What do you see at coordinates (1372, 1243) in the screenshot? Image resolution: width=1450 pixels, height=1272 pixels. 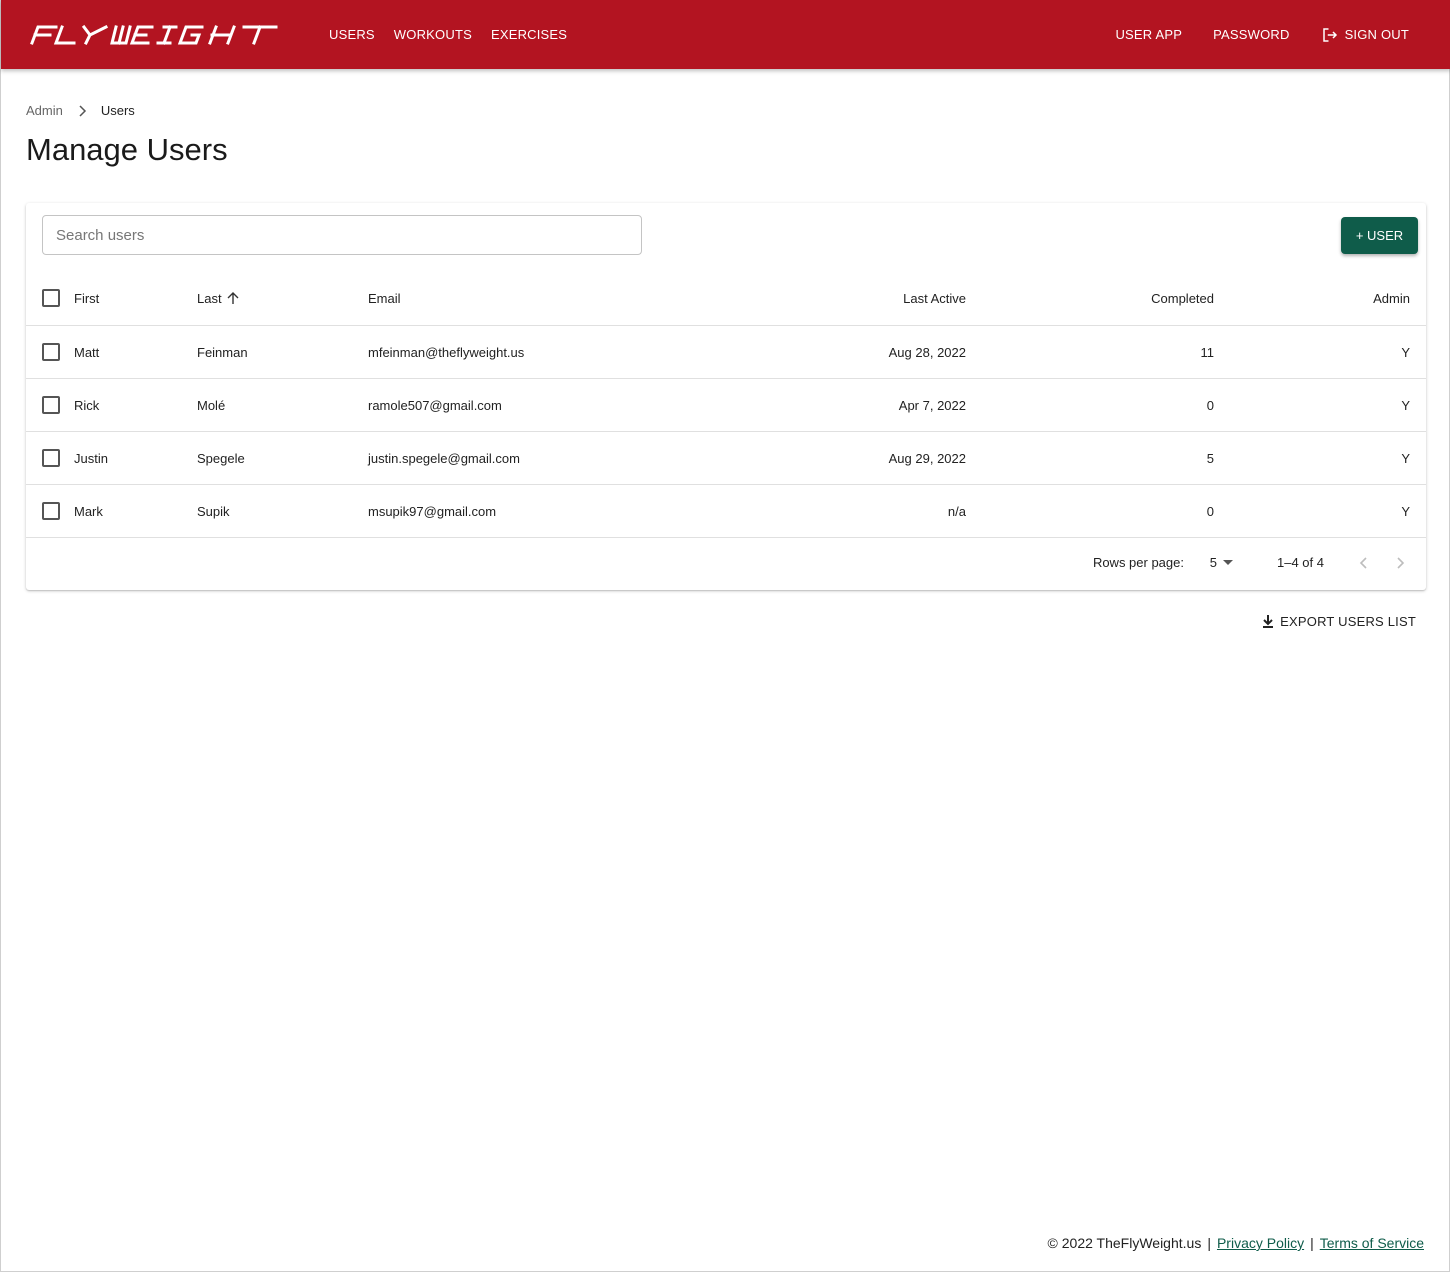 I see `terms-of-service-link: Terms of Service` at bounding box center [1372, 1243].